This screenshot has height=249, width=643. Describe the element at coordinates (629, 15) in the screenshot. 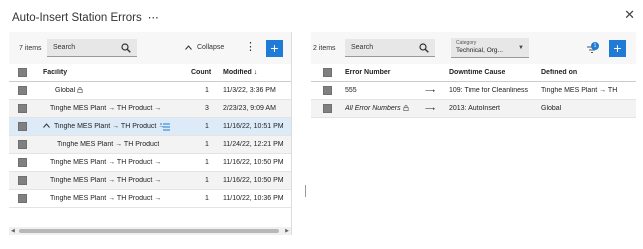

I see `close-icon: ✕` at that location.